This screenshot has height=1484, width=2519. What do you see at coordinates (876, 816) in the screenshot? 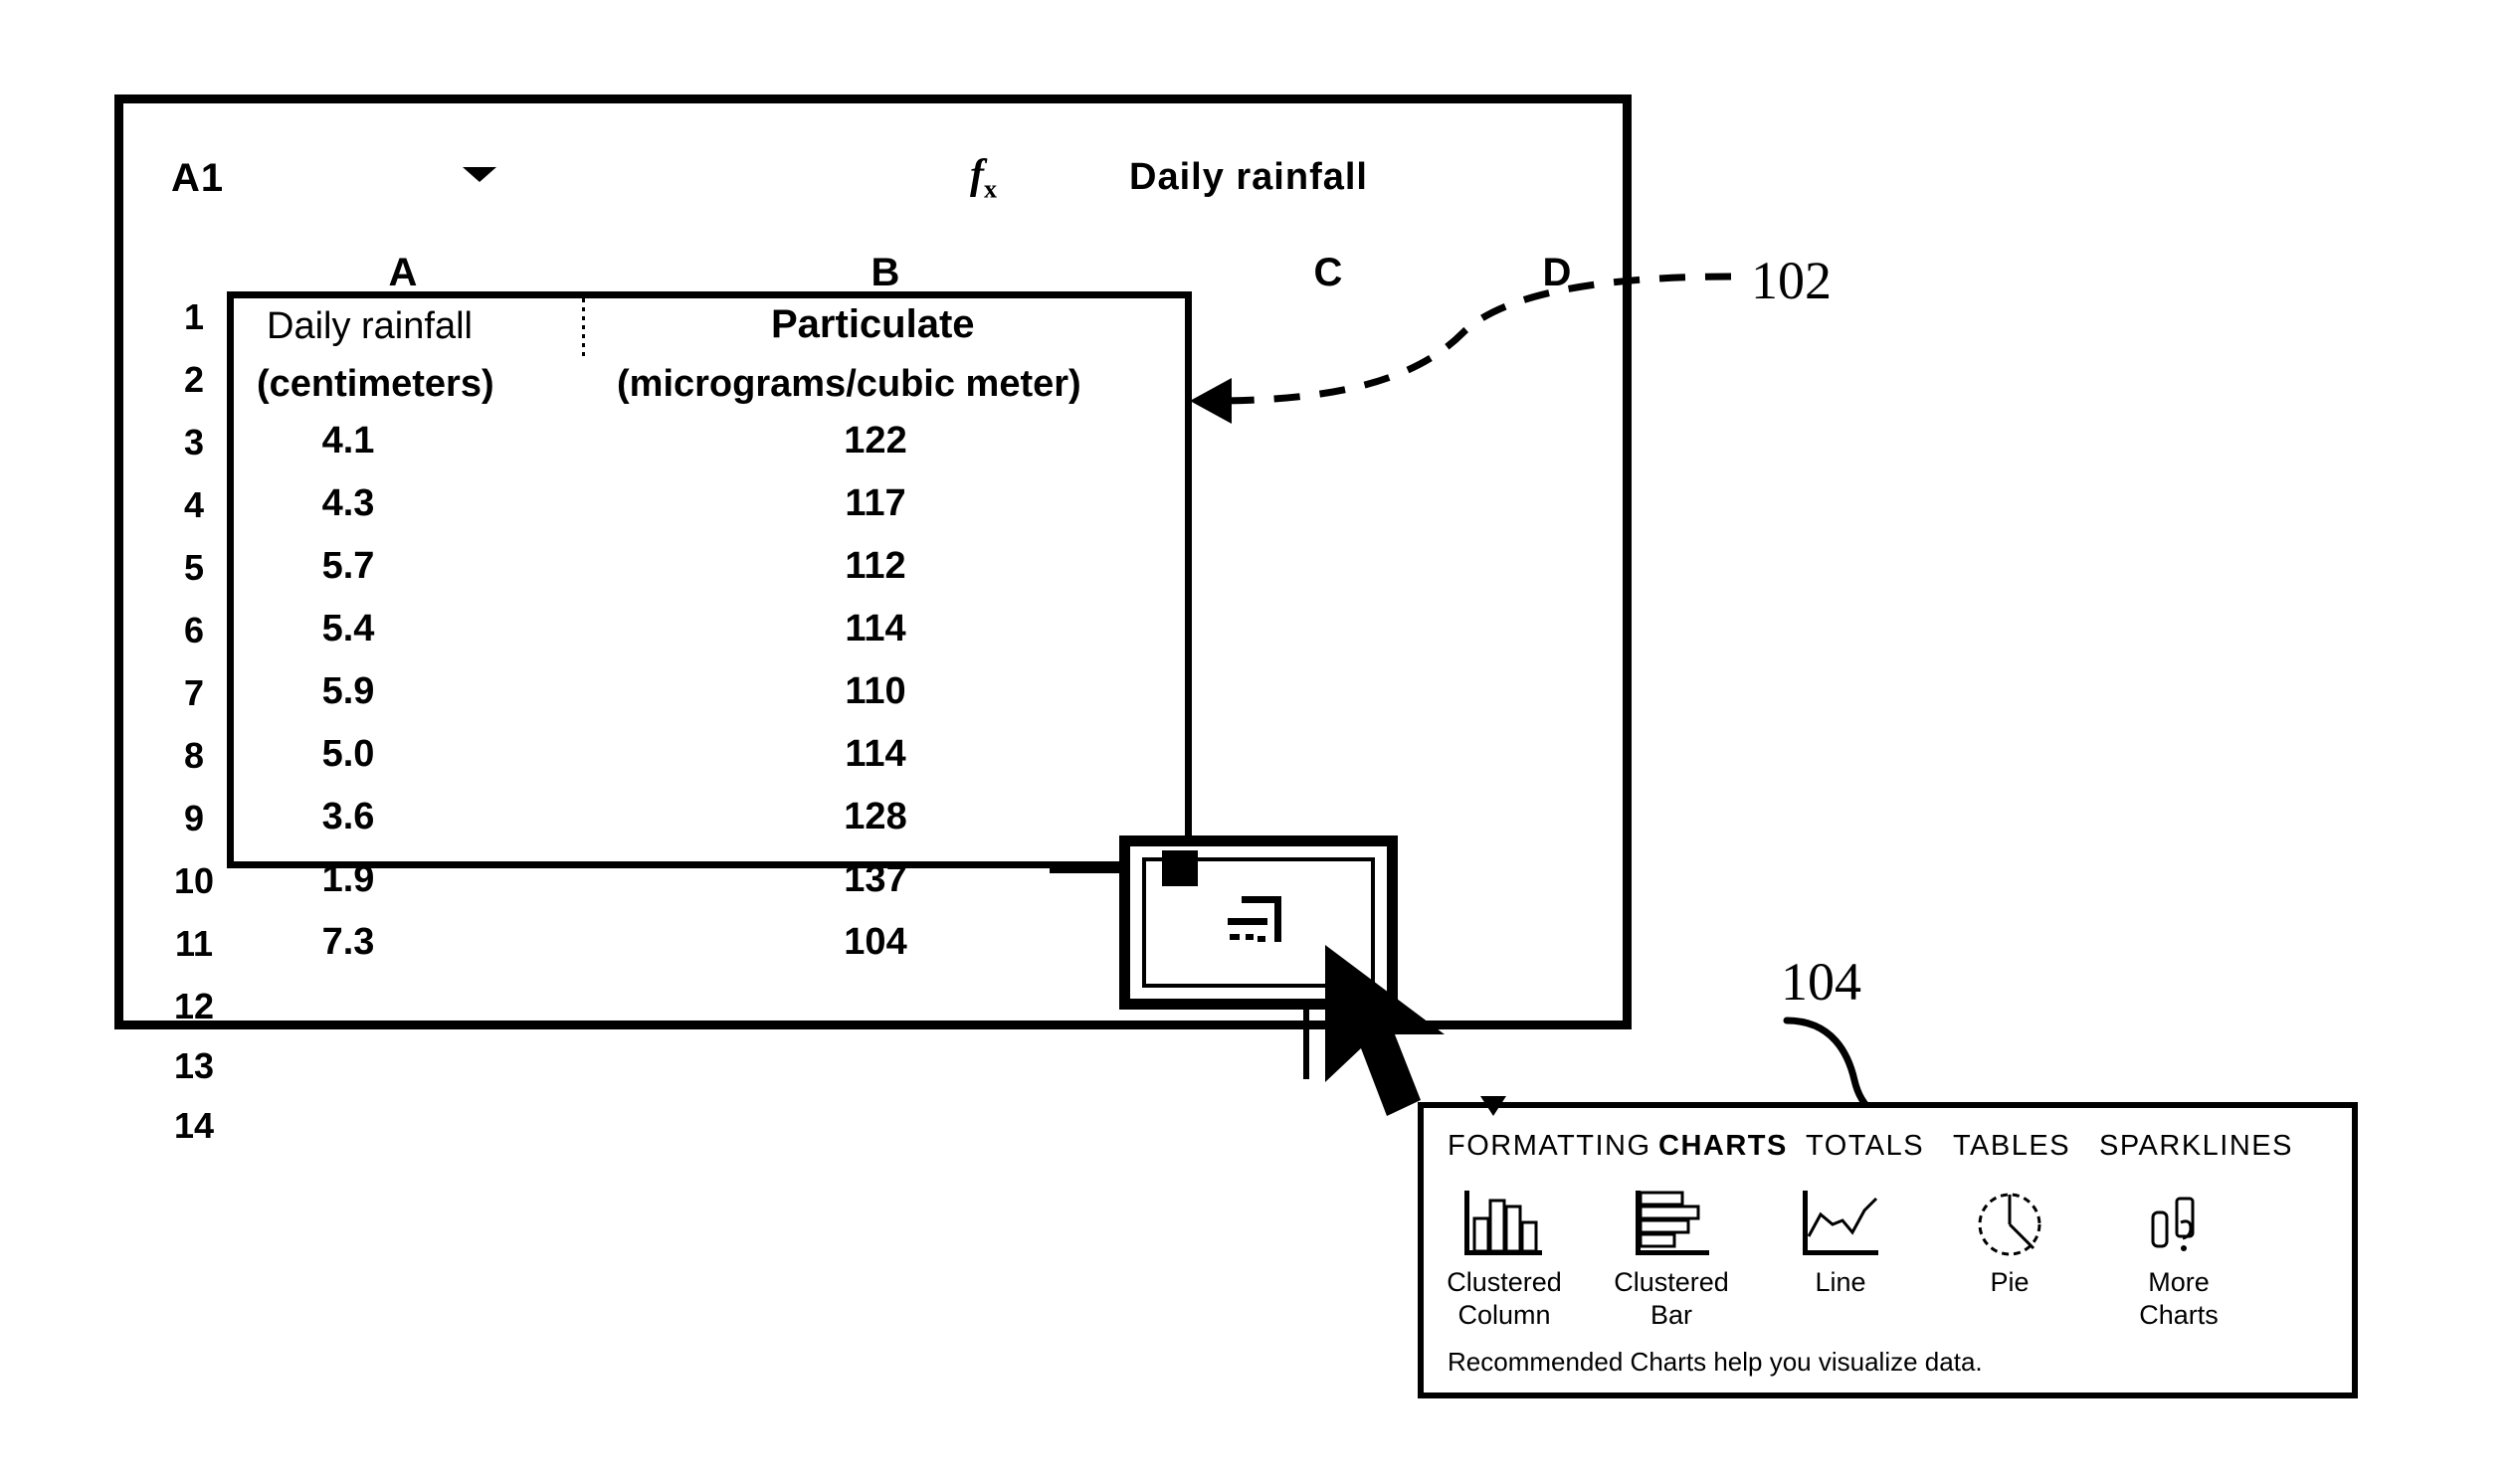
I see `table-cell-particulate: 128` at bounding box center [876, 816].